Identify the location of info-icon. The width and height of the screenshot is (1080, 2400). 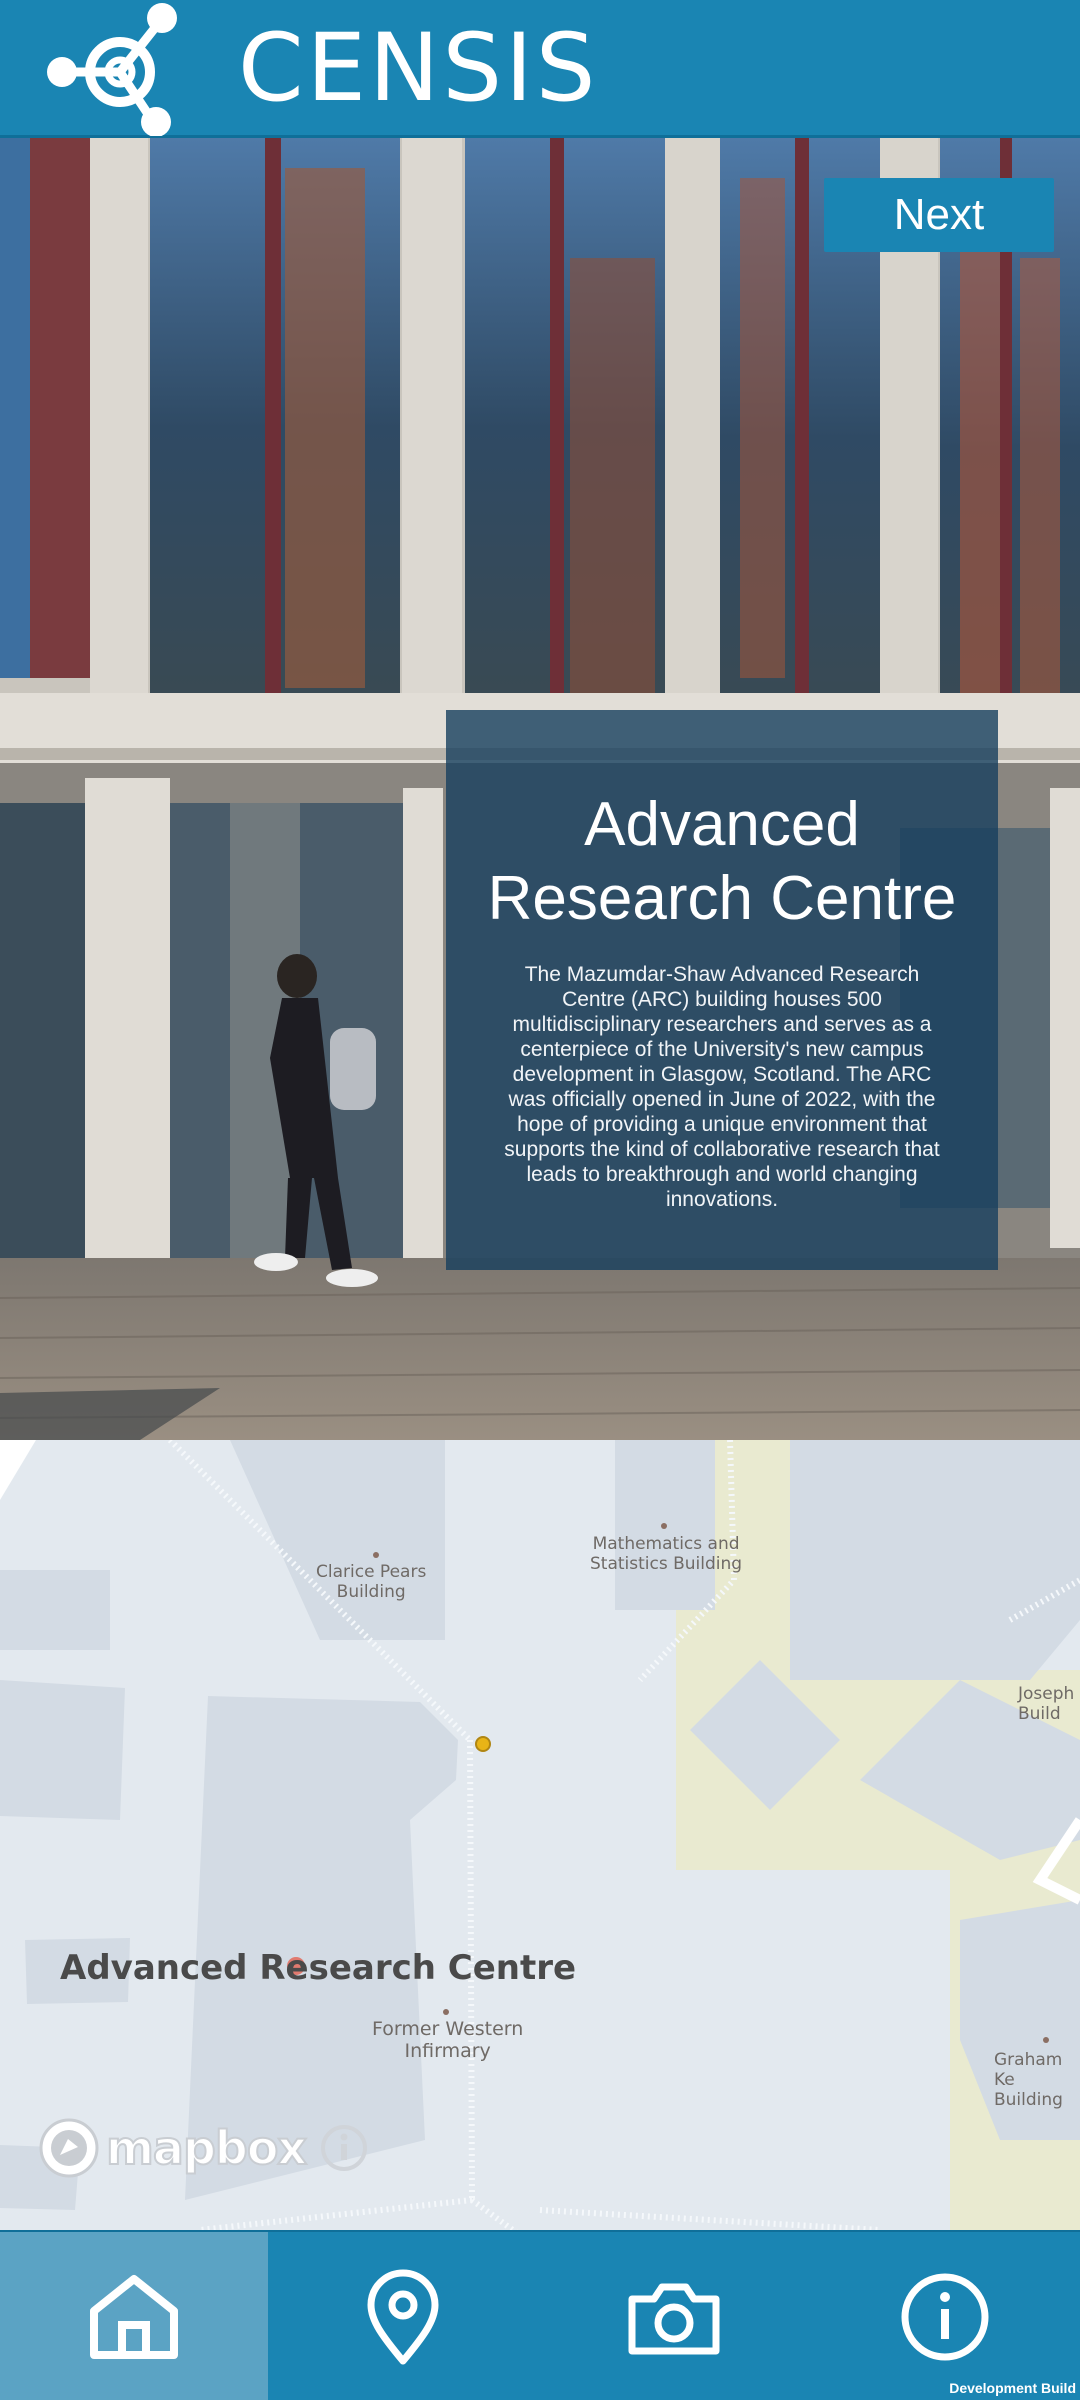
(945, 2317).